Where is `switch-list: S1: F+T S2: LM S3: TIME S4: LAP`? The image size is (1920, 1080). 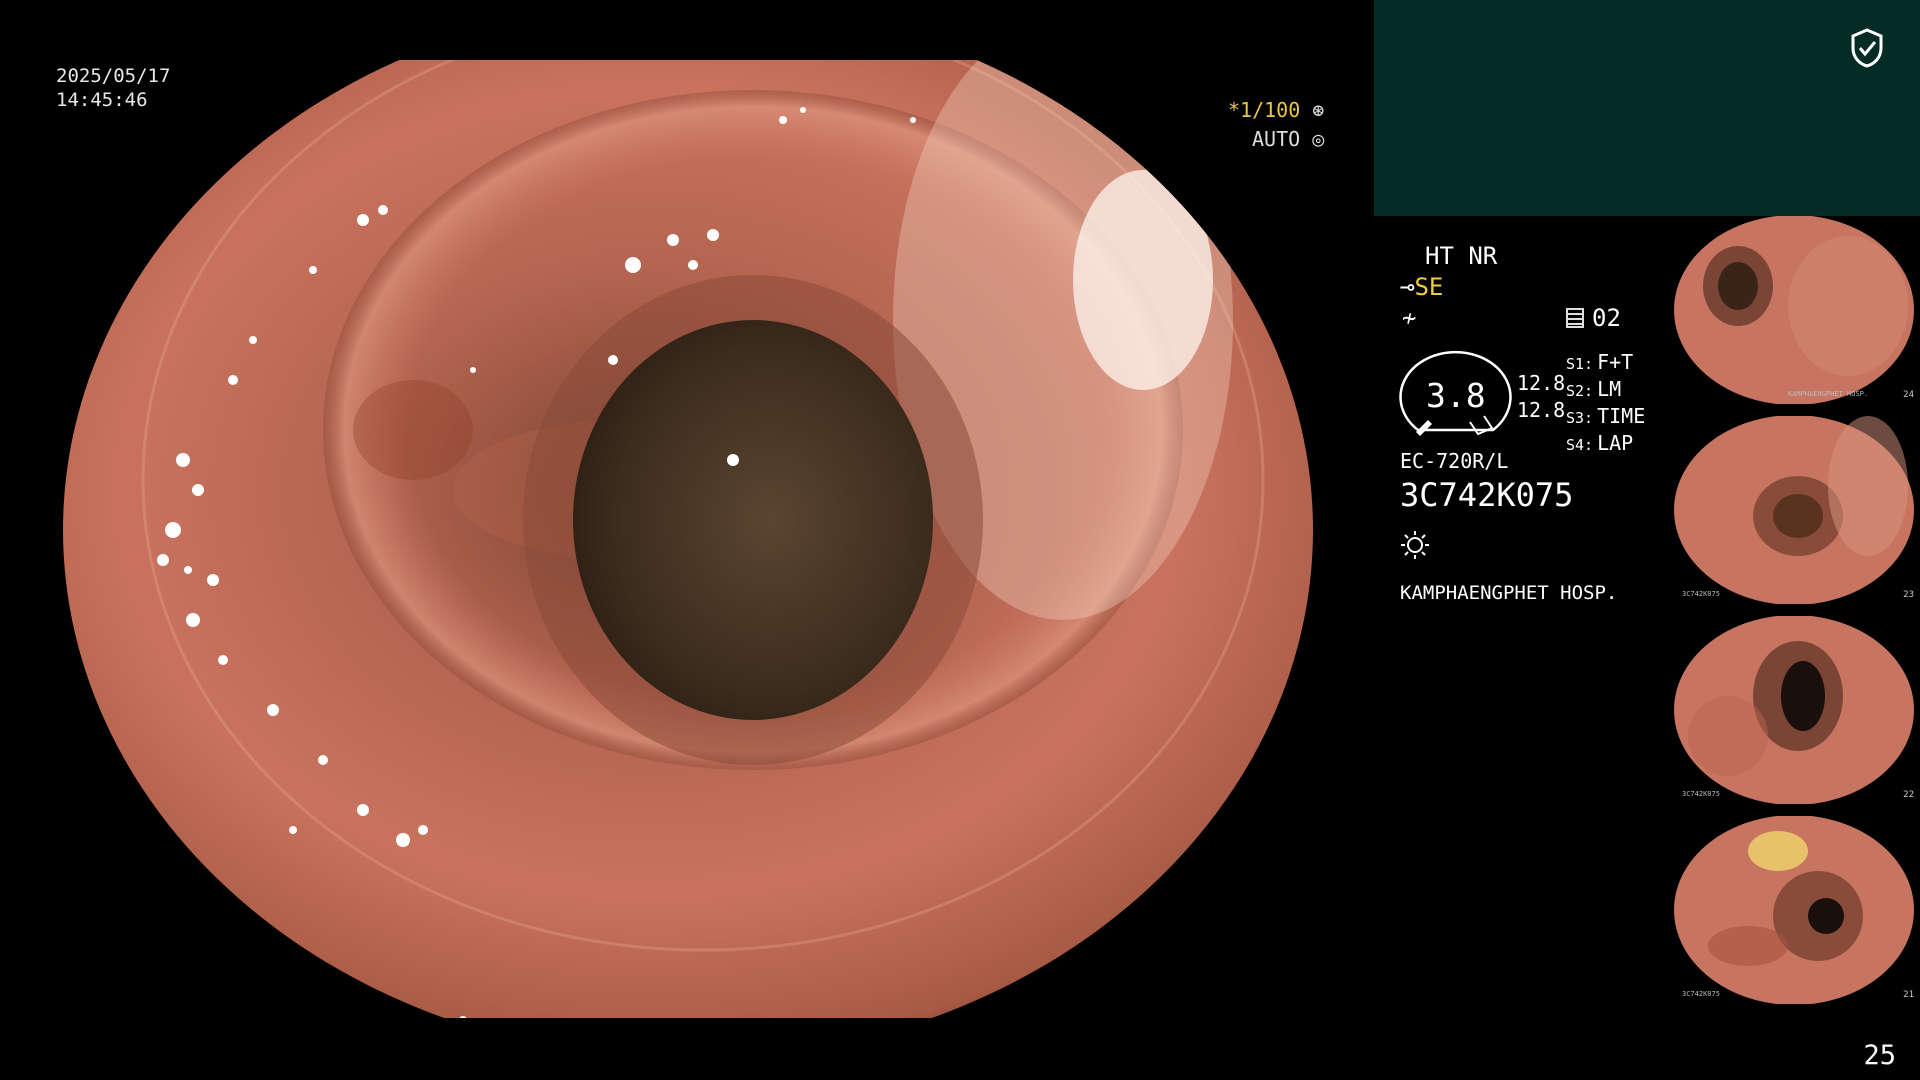 switch-list: S1: F+T S2: LM S3: TIME S4: LAP is located at coordinates (1605, 404).